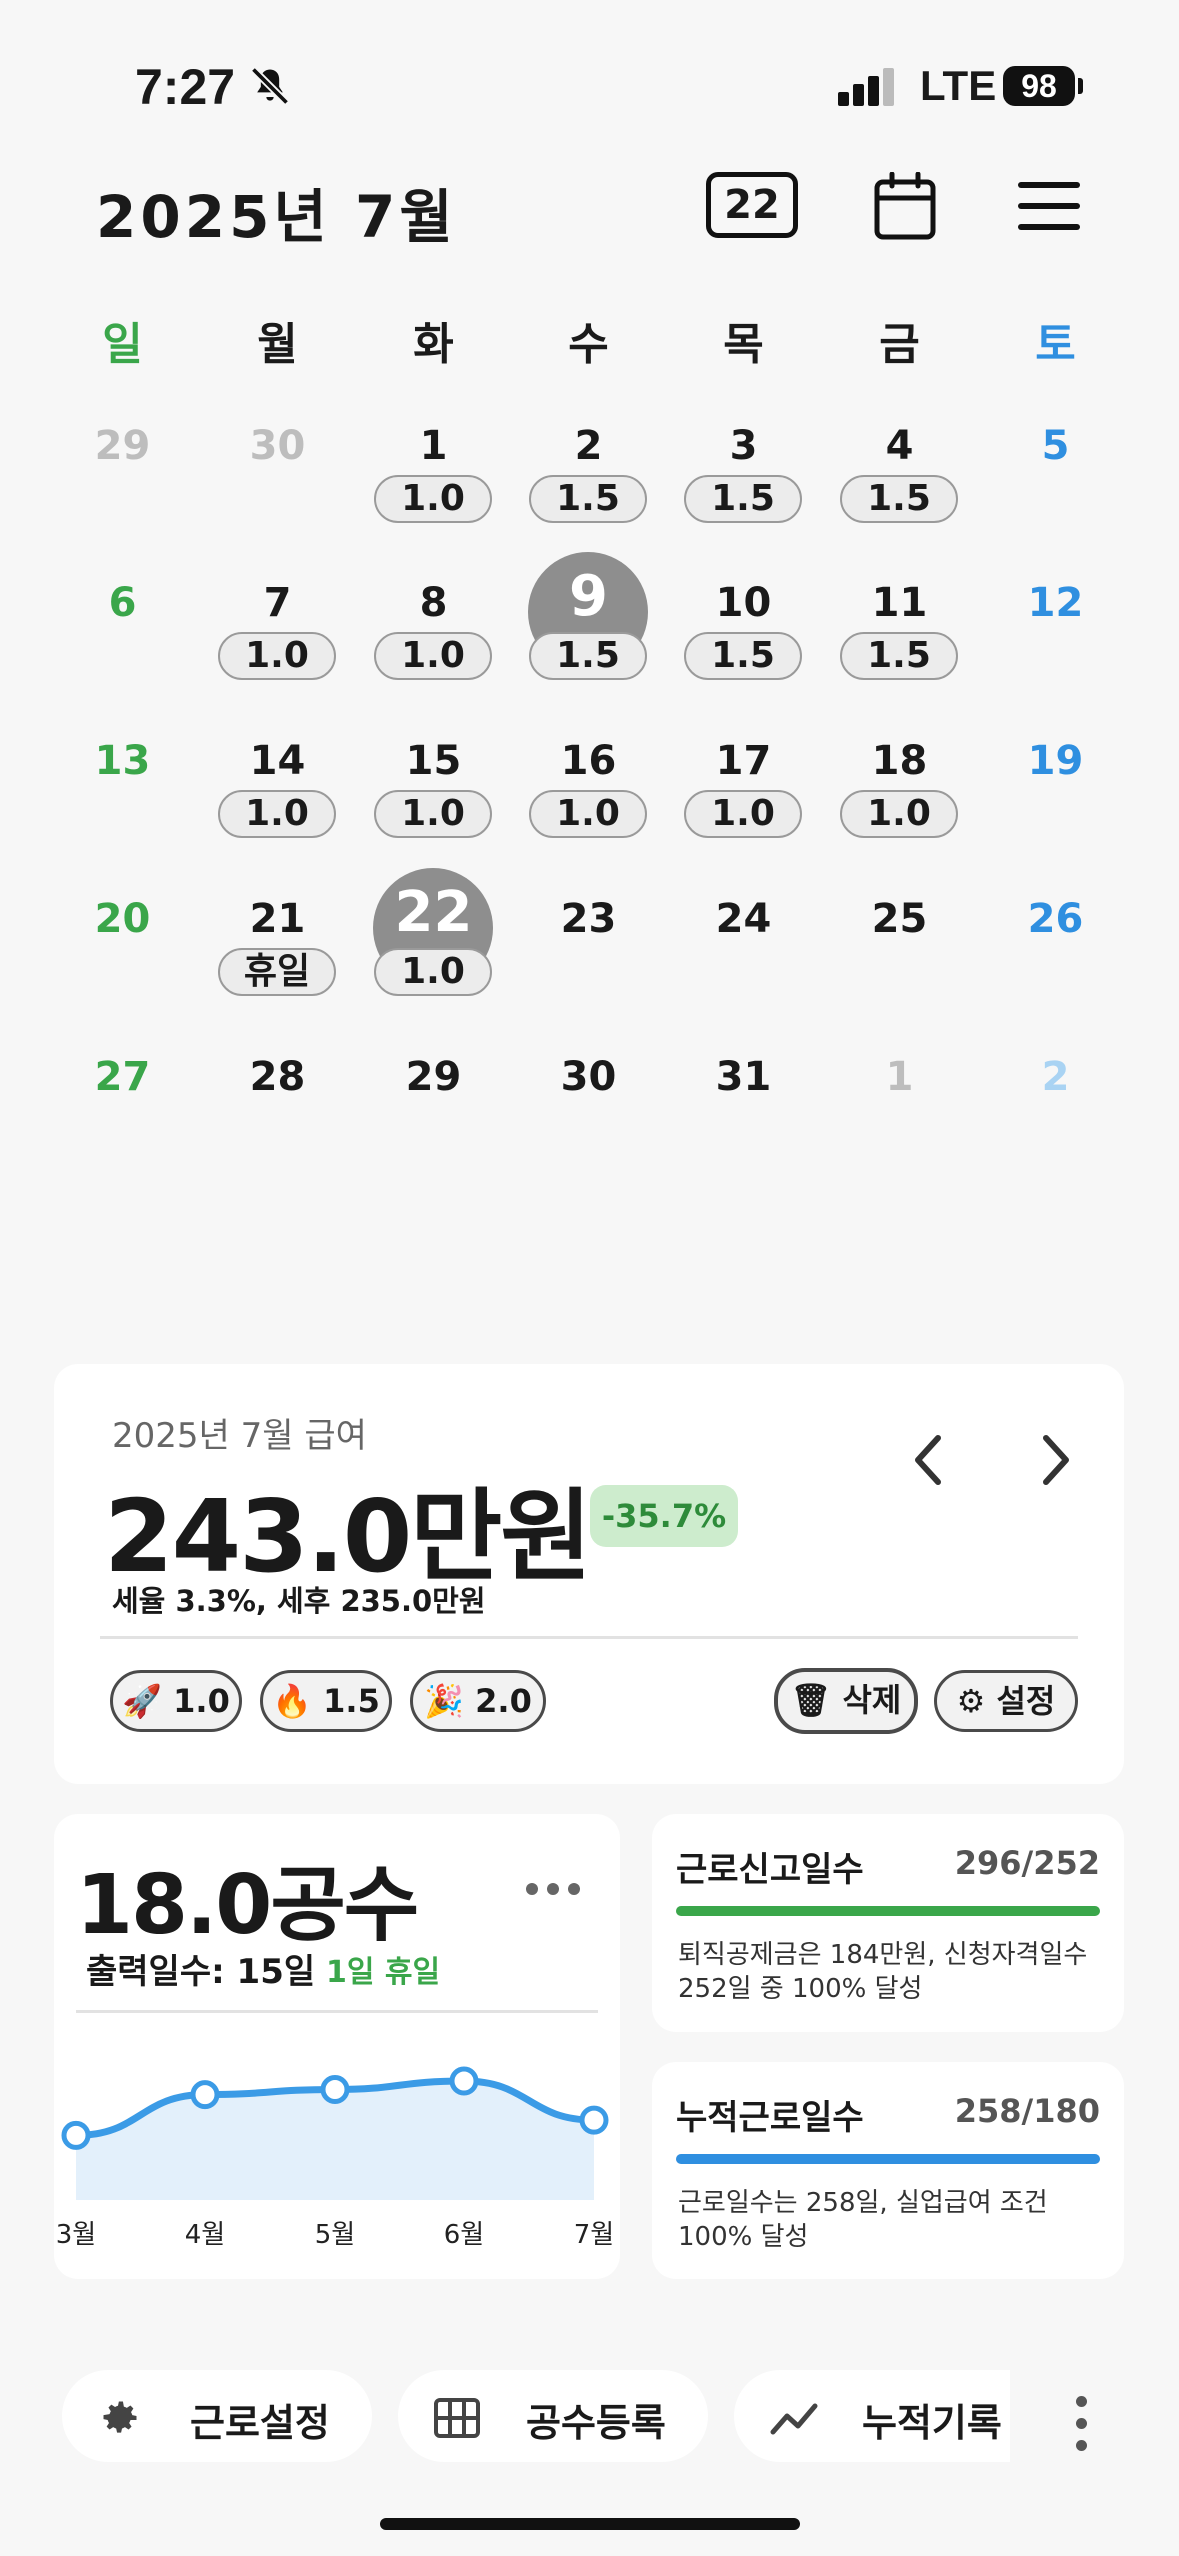 This screenshot has width=1179, height=2556. What do you see at coordinates (932, 2423) in the screenshot?
I see `nav-label: 누적기록` at bounding box center [932, 2423].